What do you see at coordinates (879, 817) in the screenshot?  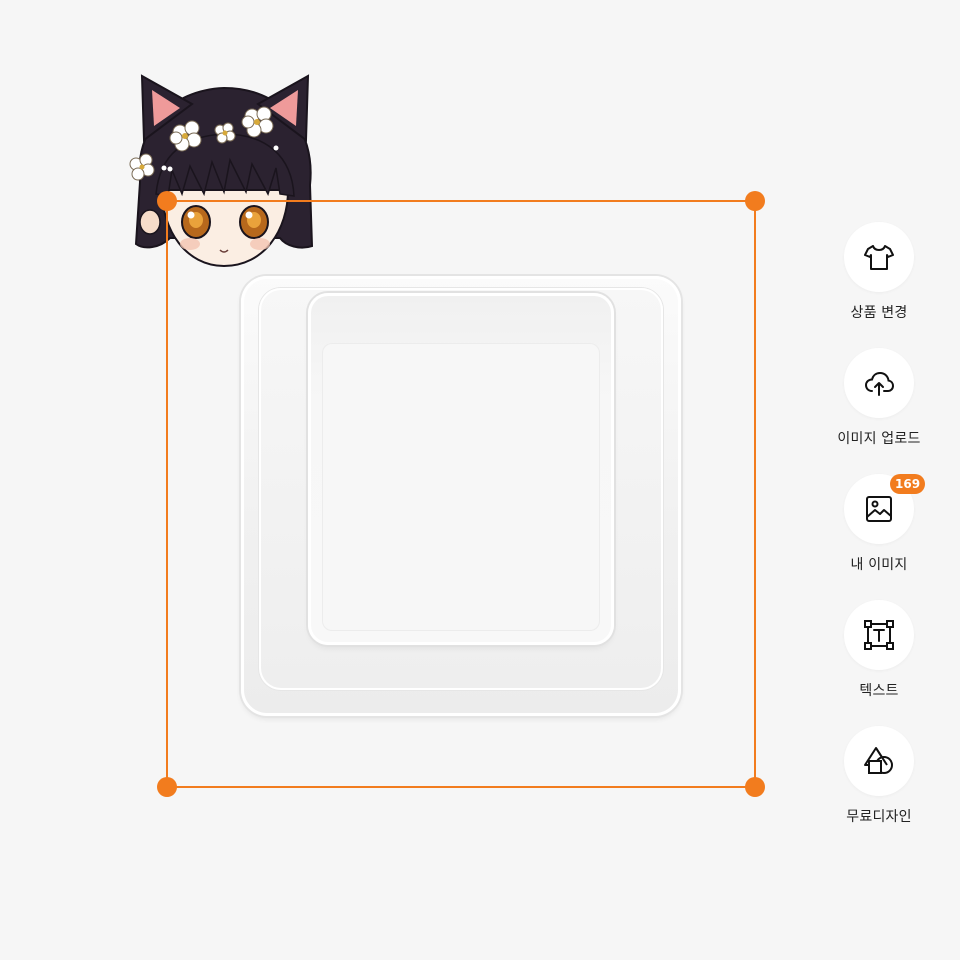 I see `free-design-label: 무료디자인` at bounding box center [879, 817].